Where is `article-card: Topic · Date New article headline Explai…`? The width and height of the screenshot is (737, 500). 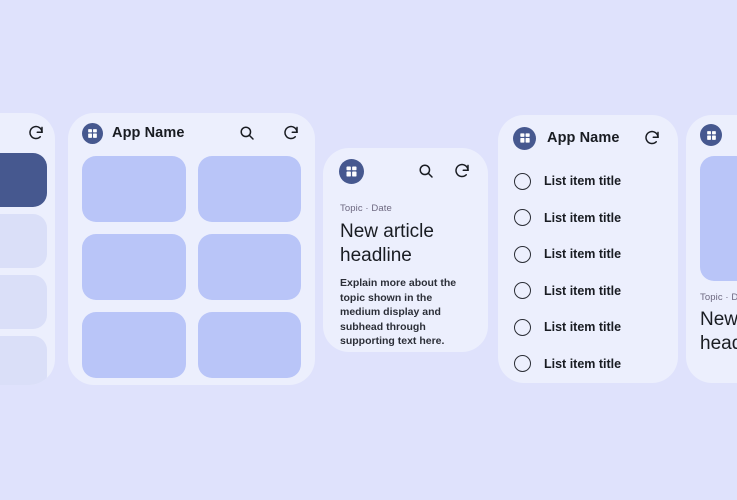
article-card: Topic · Date New article headline Explai… is located at coordinates (405, 250).